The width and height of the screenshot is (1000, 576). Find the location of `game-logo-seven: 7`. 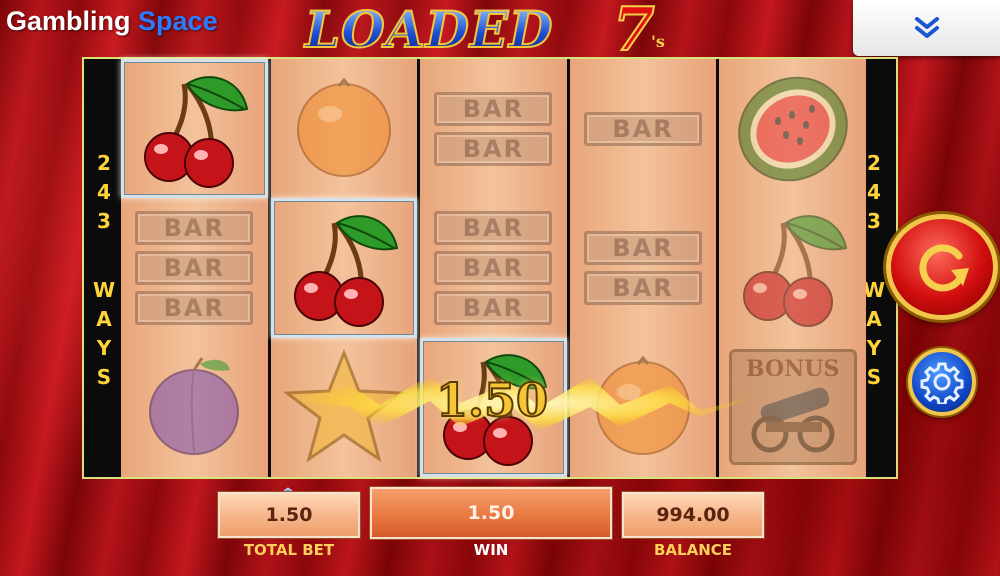

game-logo-seven: 7 is located at coordinates (634, 32).